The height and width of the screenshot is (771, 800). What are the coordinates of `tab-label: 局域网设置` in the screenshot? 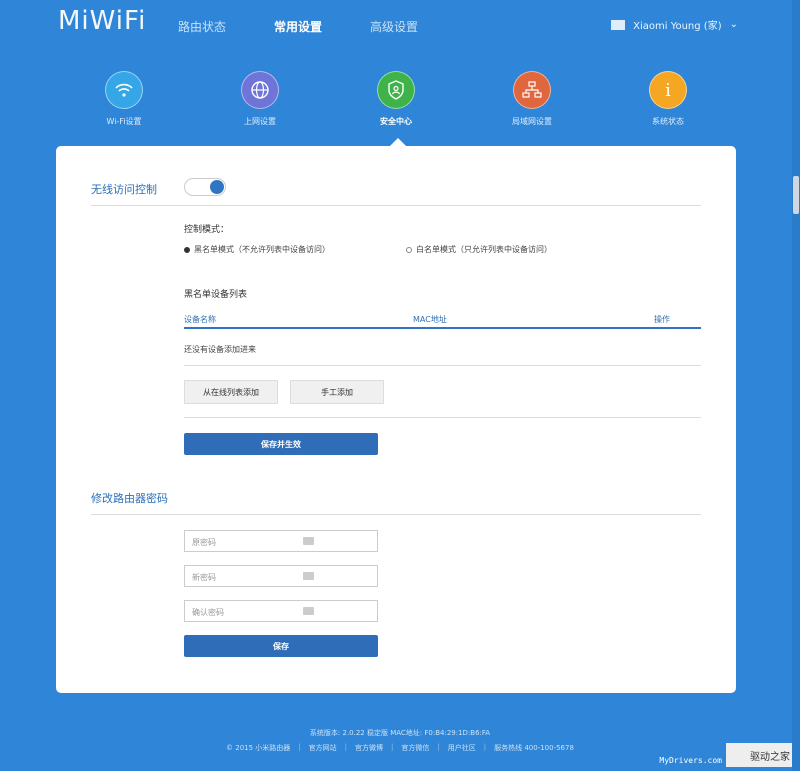 It's located at (532, 121).